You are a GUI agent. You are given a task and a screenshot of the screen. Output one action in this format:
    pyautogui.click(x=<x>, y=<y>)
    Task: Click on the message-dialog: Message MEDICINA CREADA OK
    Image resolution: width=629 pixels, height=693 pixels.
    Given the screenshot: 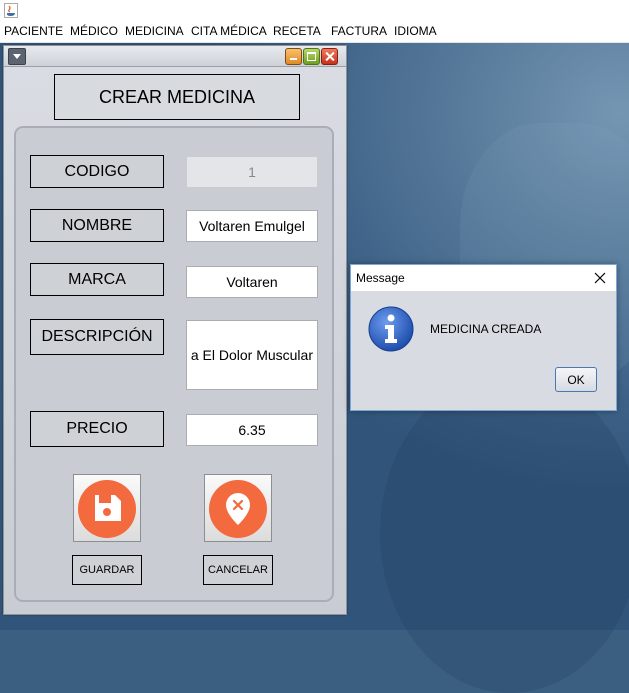 What is the action you would take?
    pyautogui.click(x=483, y=337)
    